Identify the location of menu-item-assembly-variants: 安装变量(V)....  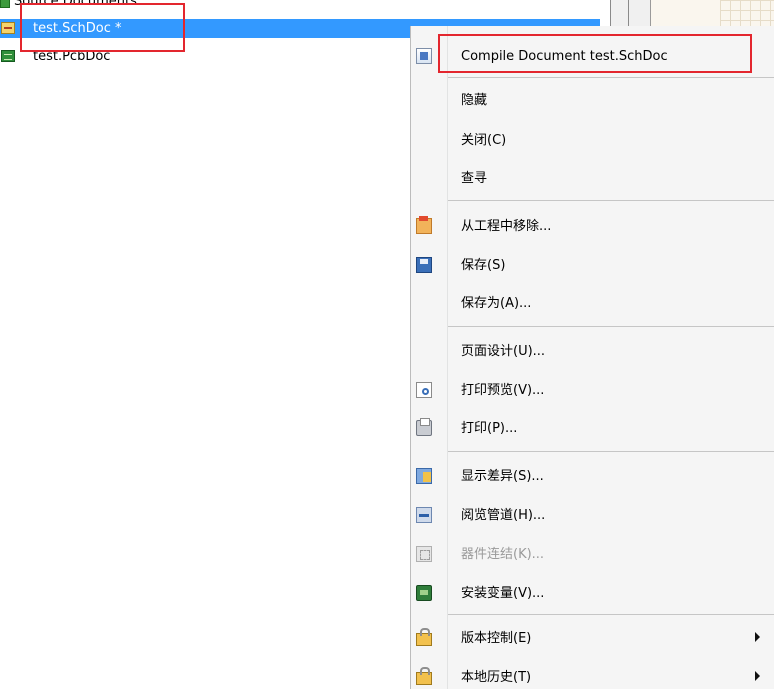
(592, 593).